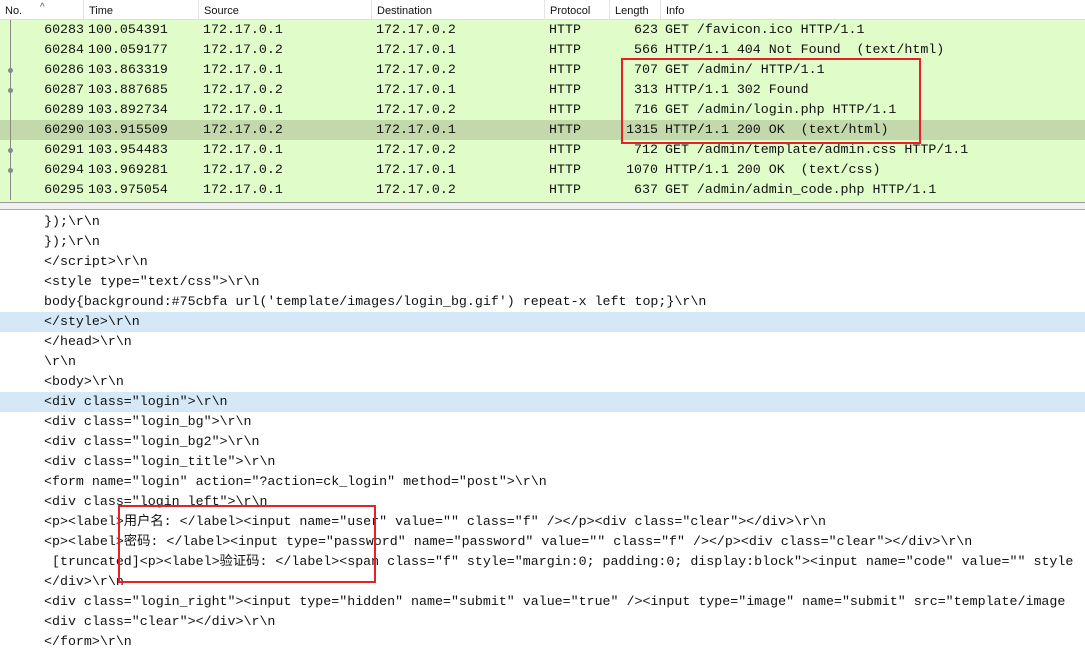 The height and width of the screenshot is (654, 1085). What do you see at coordinates (577, 10) in the screenshot?
I see `column-header-protocol: Protocol` at bounding box center [577, 10].